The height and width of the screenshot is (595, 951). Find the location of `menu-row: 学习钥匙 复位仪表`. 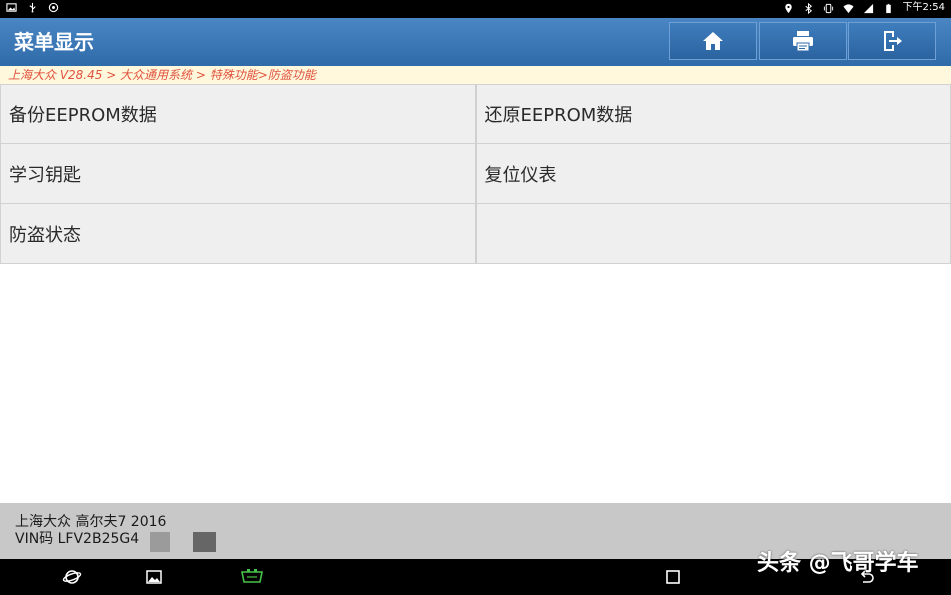

menu-row: 学习钥匙 复位仪表 is located at coordinates (475, 174).